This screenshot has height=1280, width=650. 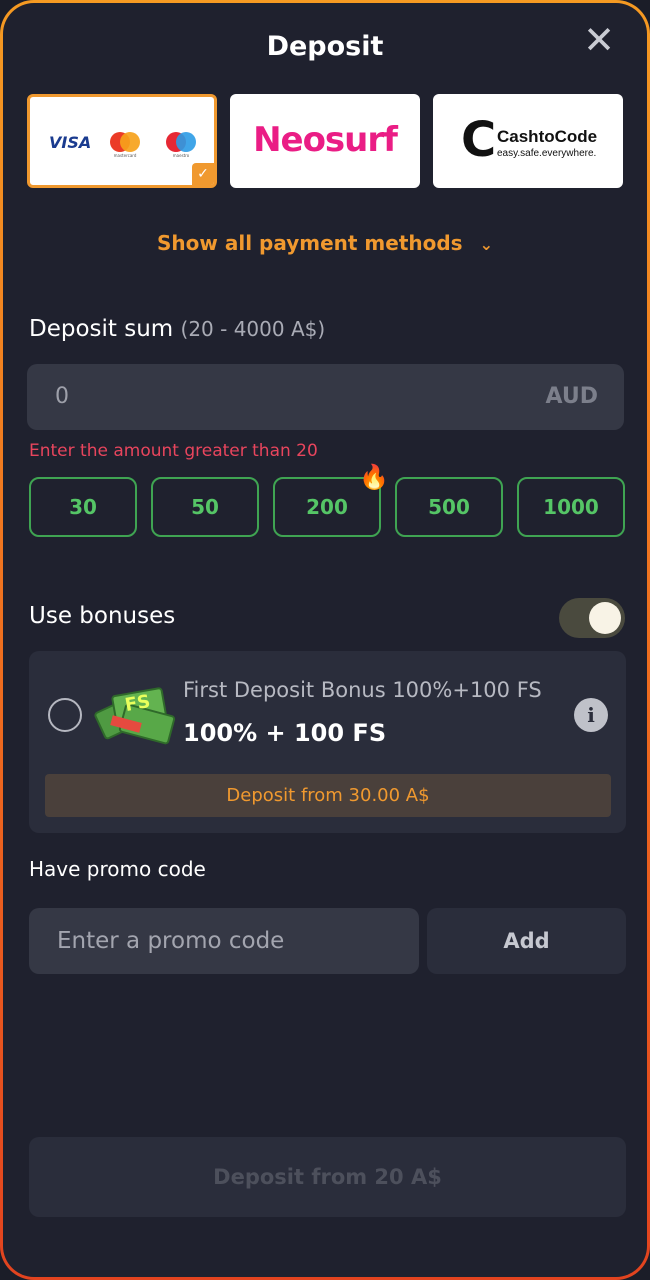 I want to click on promo-code-label: Have promo code, so click(x=117, y=869).